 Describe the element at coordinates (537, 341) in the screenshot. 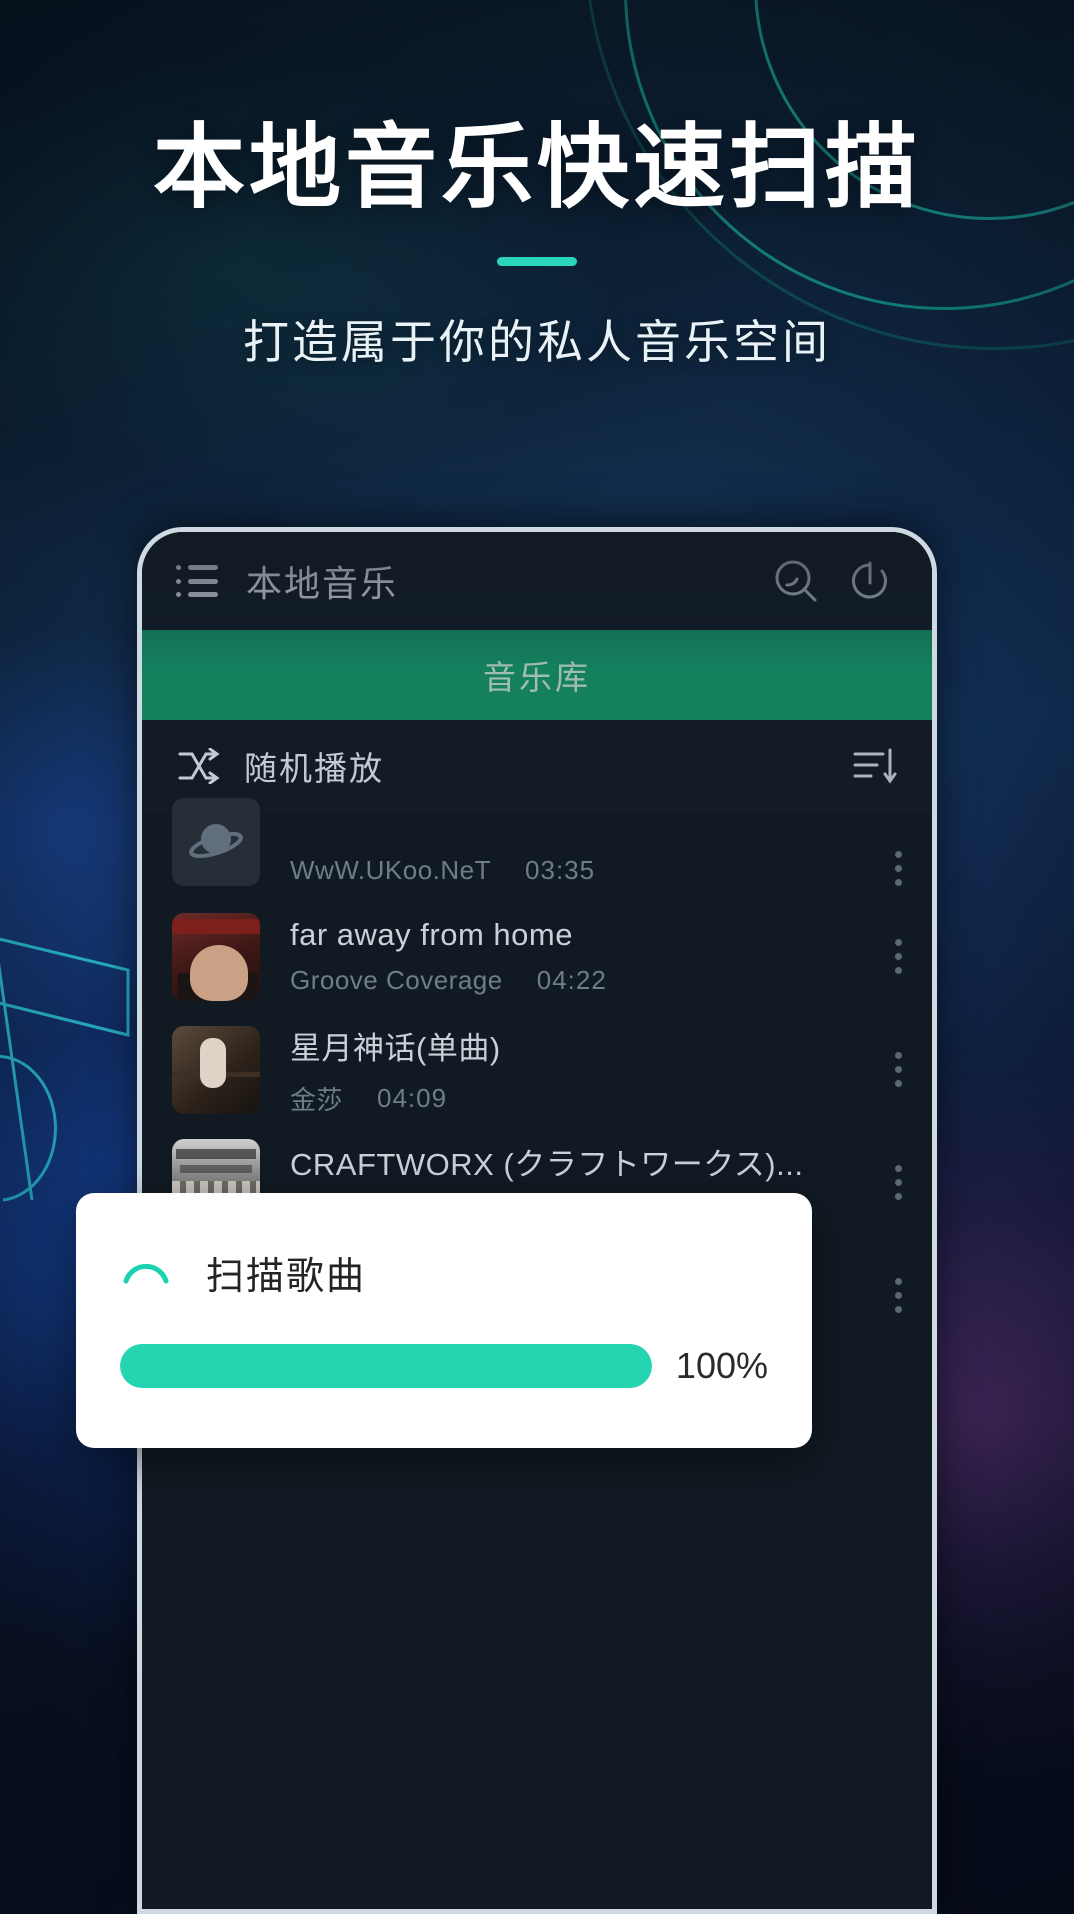

I see `page-subtitle: 打造属于你的私人音乐空间` at that location.